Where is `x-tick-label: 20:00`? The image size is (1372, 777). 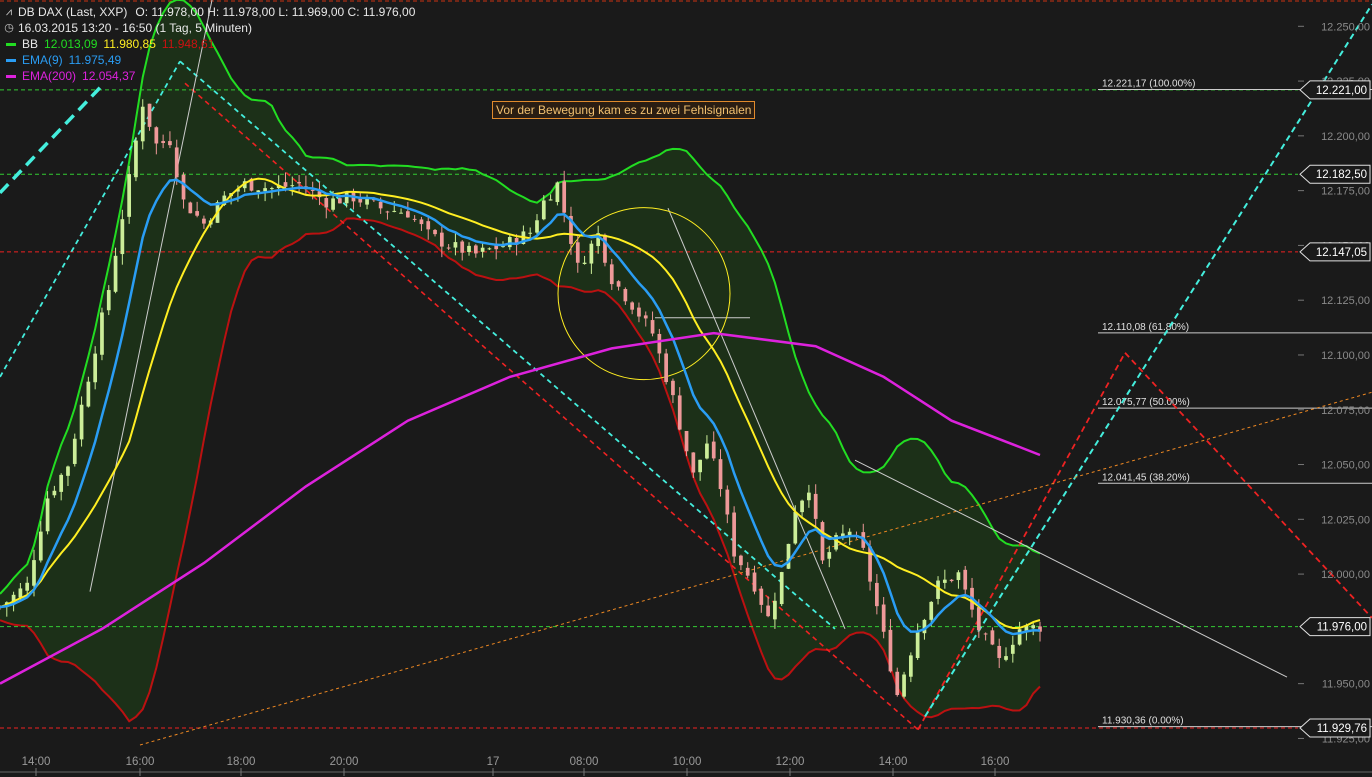 x-tick-label: 20:00 is located at coordinates (344, 762).